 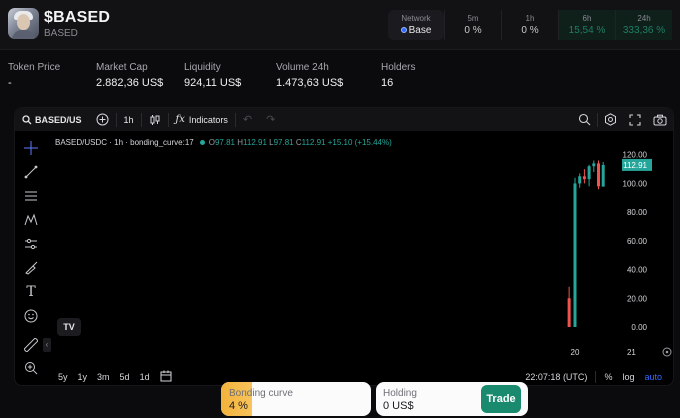 What do you see at coordinates (628, 377) in the screenshot?
I see `log-scale-toggle: log` at bounding box center [628, 377].